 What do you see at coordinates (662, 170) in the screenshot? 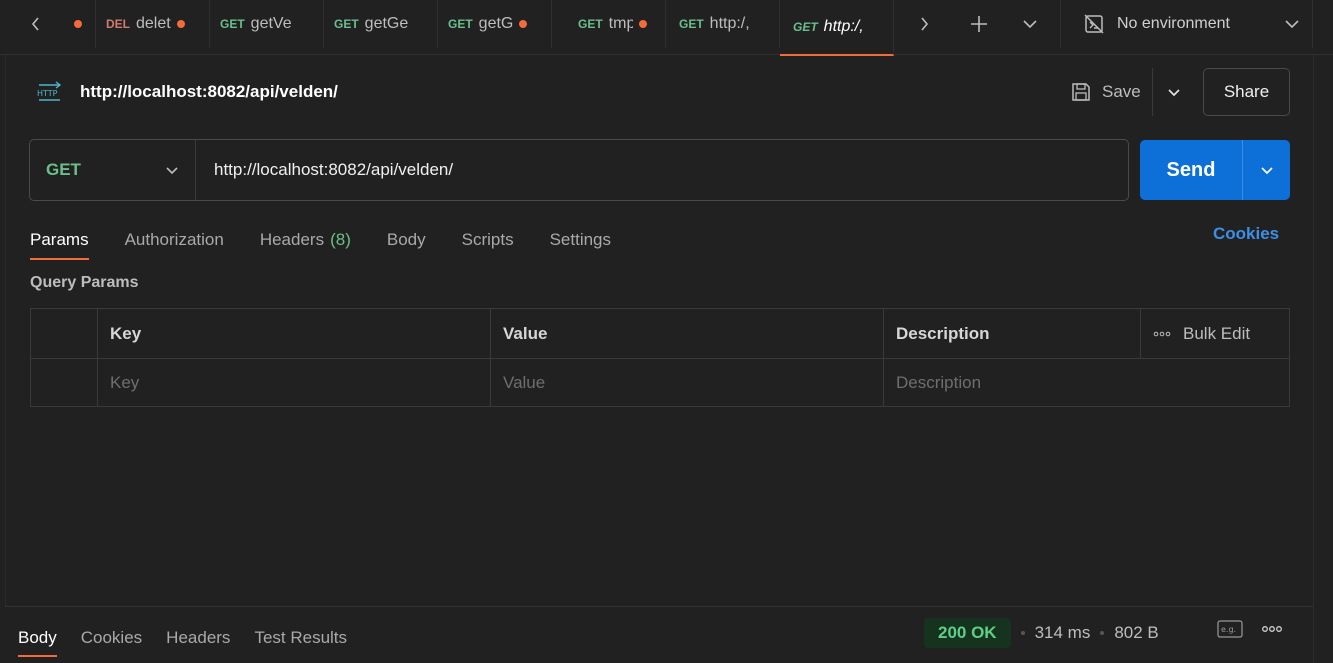
I see `url-input` at bounding box center [662, 170].